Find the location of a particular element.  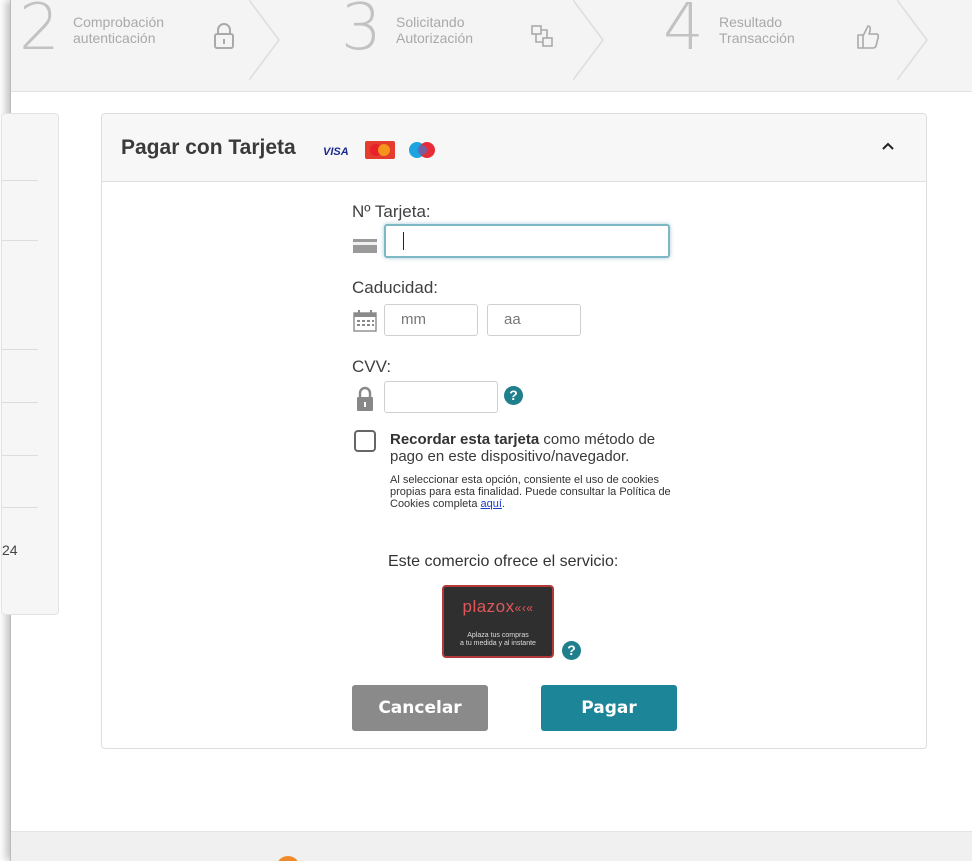

step-number: 2 is located at coordinates (39, 32).